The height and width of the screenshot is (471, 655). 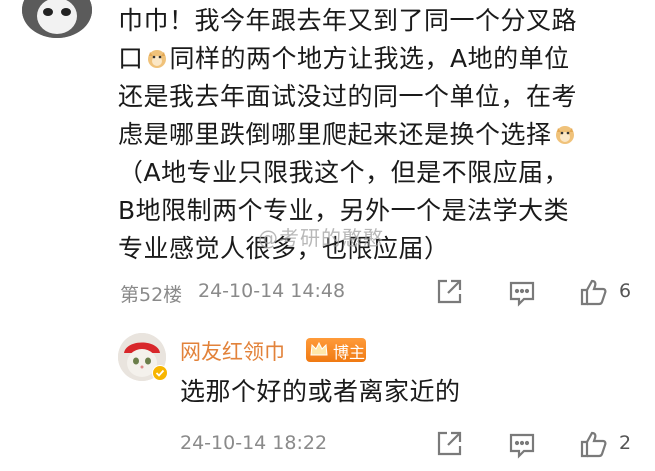 What do you see at coordinates (160, 373) in the screenshot?
I see `verified-icon` at bounding box center [160, 373].